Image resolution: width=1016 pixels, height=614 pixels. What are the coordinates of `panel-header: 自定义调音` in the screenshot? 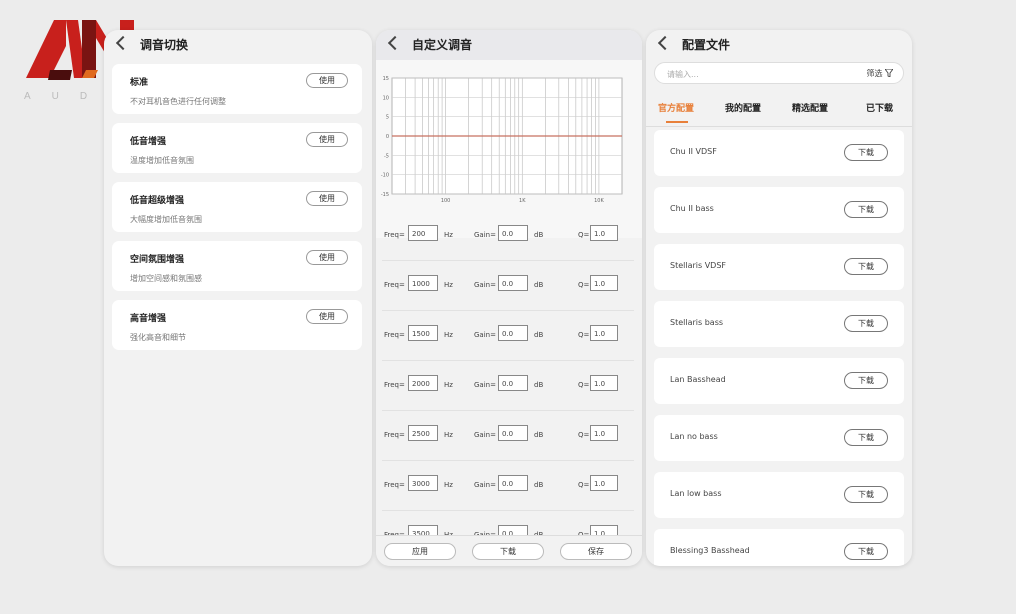 It's located at (509, 45).